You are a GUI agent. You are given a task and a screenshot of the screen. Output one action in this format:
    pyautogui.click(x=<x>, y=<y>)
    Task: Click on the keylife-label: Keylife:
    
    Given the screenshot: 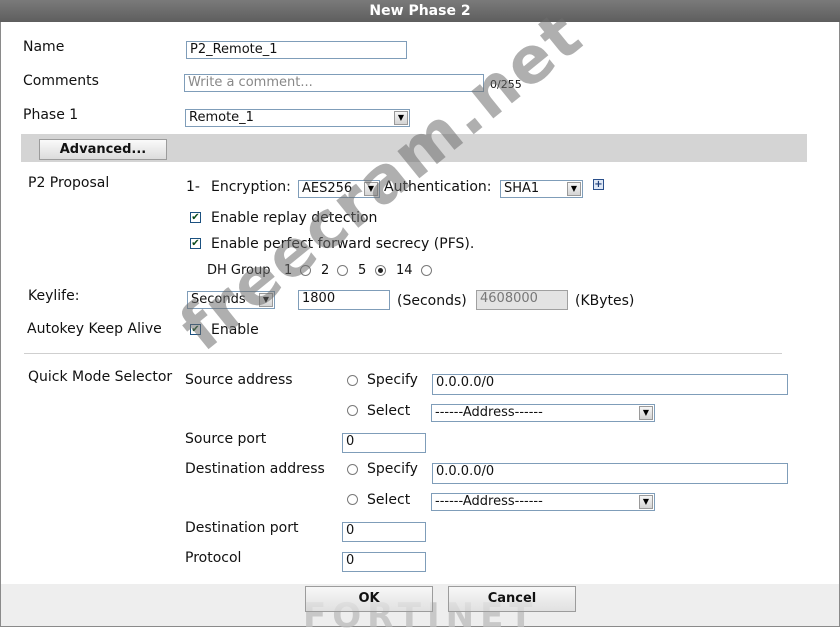 What is the action you would take?
    pyautogui.click(x=54, y=296)
    